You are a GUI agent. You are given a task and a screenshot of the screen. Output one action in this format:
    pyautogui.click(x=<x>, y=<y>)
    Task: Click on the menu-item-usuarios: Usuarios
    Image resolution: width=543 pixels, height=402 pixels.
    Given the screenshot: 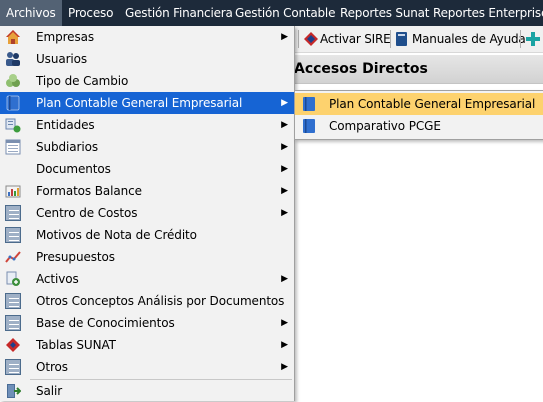 What is the action you would take?
    pyautogui.click(x=147, y=59)
    